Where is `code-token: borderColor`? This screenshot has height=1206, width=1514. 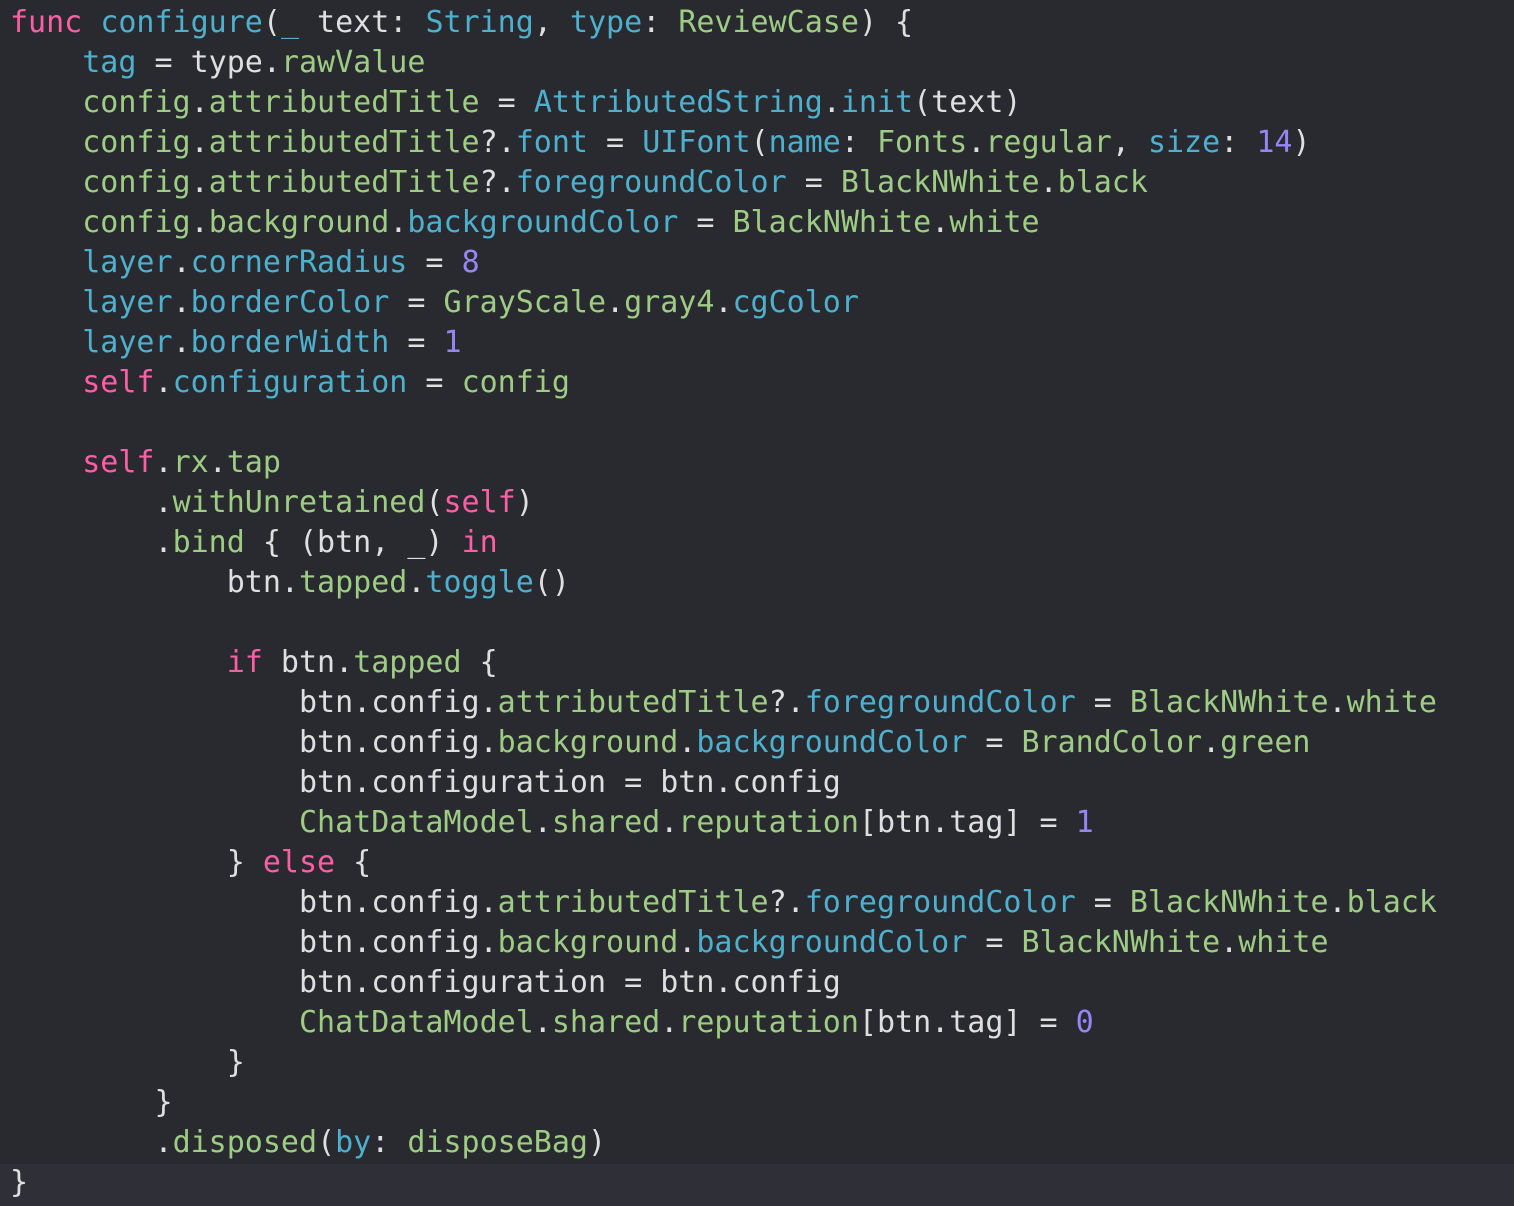
code-token: borderColor is located at coordinates (290, 302).